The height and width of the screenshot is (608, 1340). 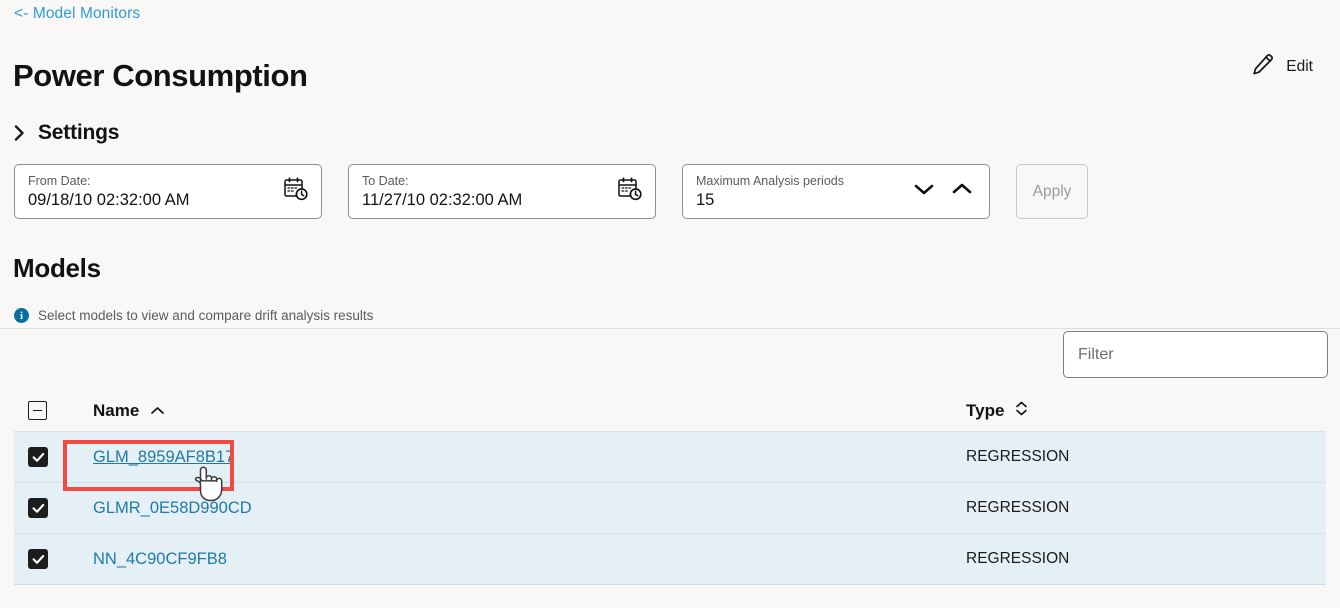 I want to click on max-analysis-periods-value: 15, so click(x=705, y=199).